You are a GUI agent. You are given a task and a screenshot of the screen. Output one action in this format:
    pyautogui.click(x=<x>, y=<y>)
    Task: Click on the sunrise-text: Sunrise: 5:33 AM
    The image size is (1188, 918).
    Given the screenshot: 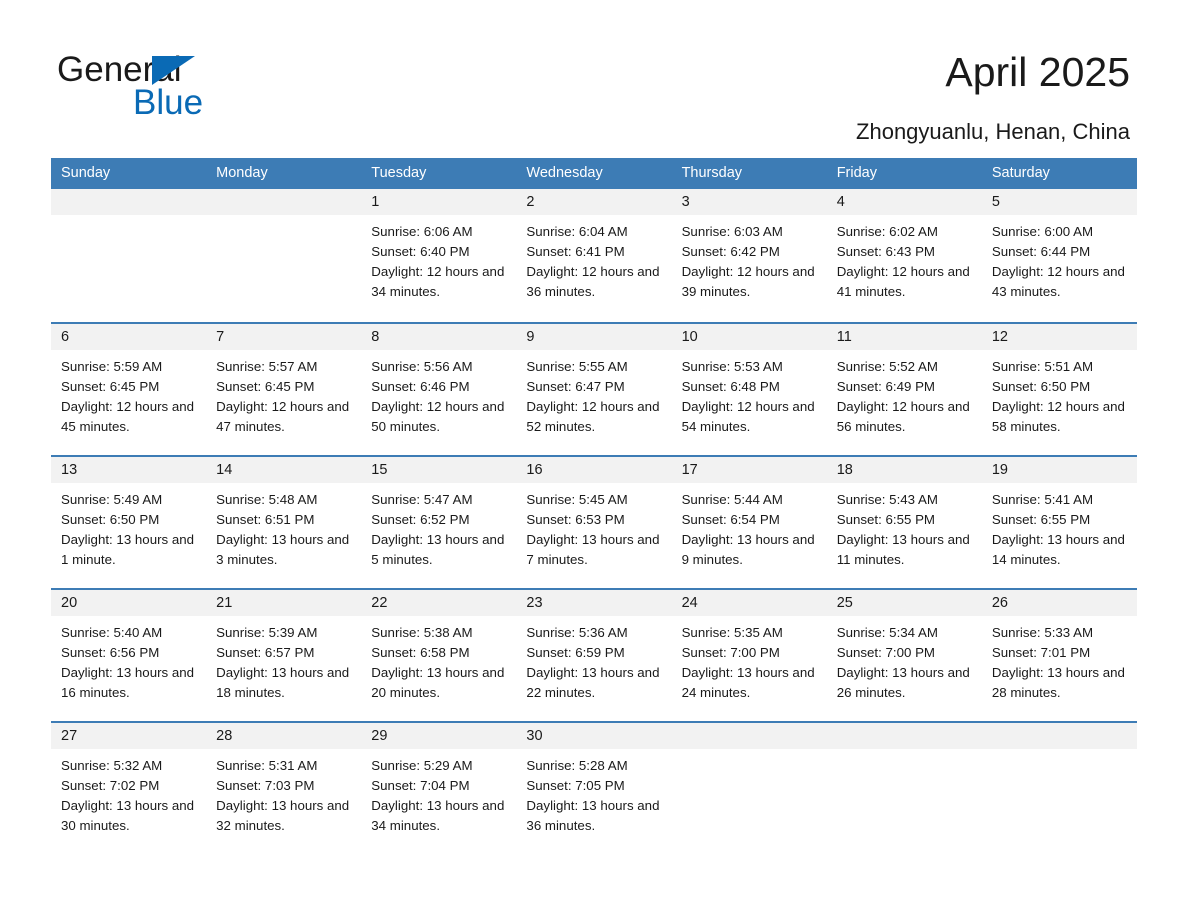 What is the action you would take?
    pyautogui.click(x=1042, y=632)
    